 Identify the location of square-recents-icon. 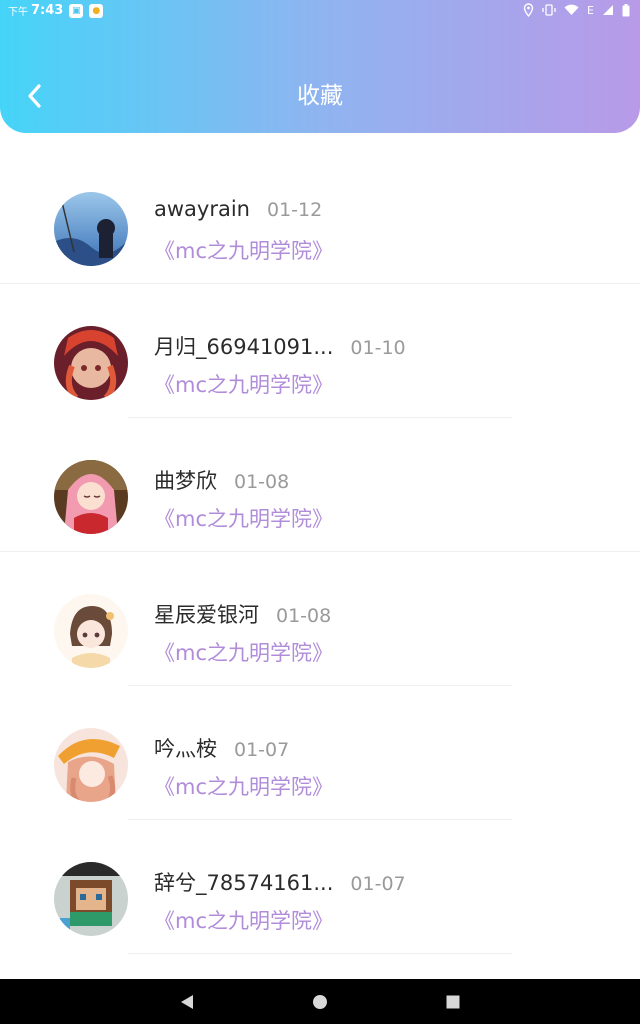
(453, 1001).